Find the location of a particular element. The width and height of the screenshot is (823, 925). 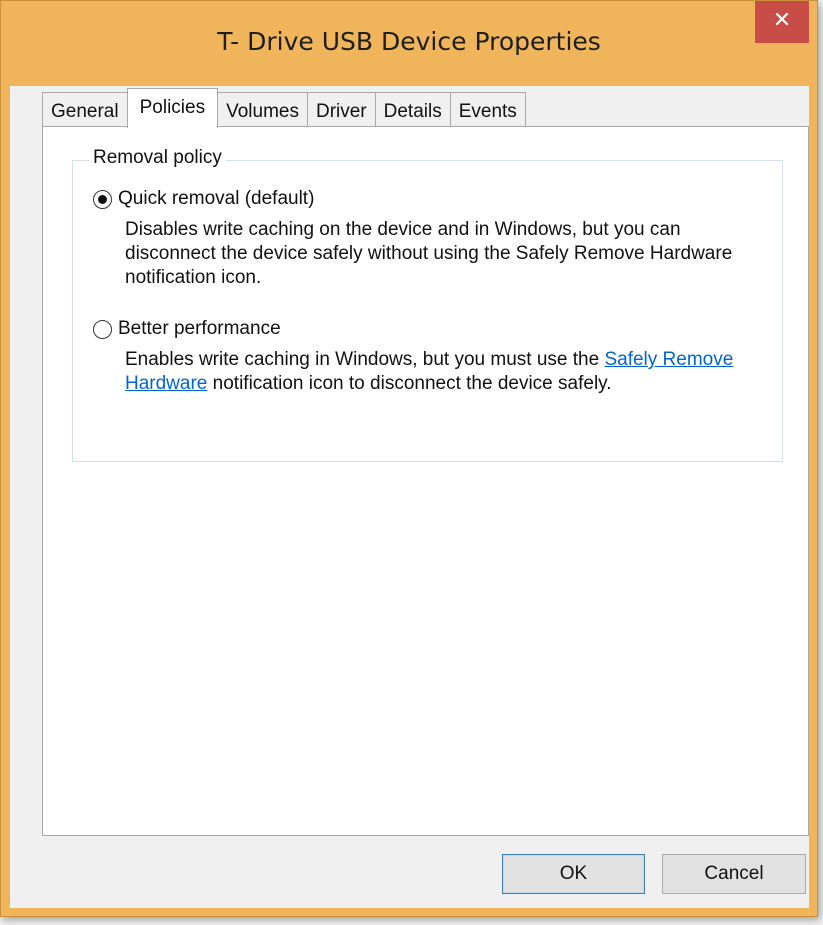

window-title: T- Drive USB Device Properties is located at coordinates (409, 41).